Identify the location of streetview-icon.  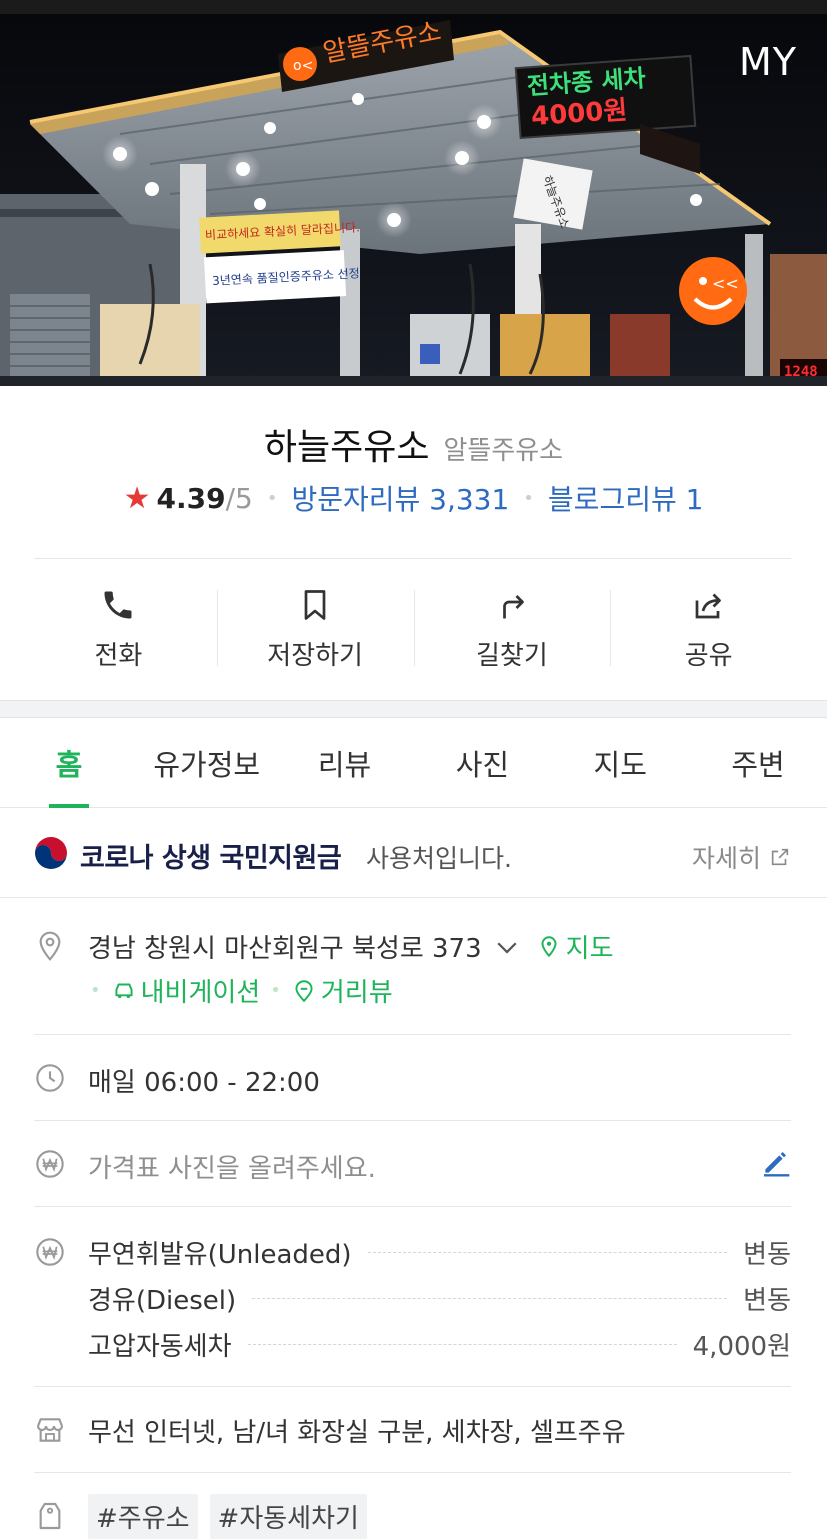
(304, 990).